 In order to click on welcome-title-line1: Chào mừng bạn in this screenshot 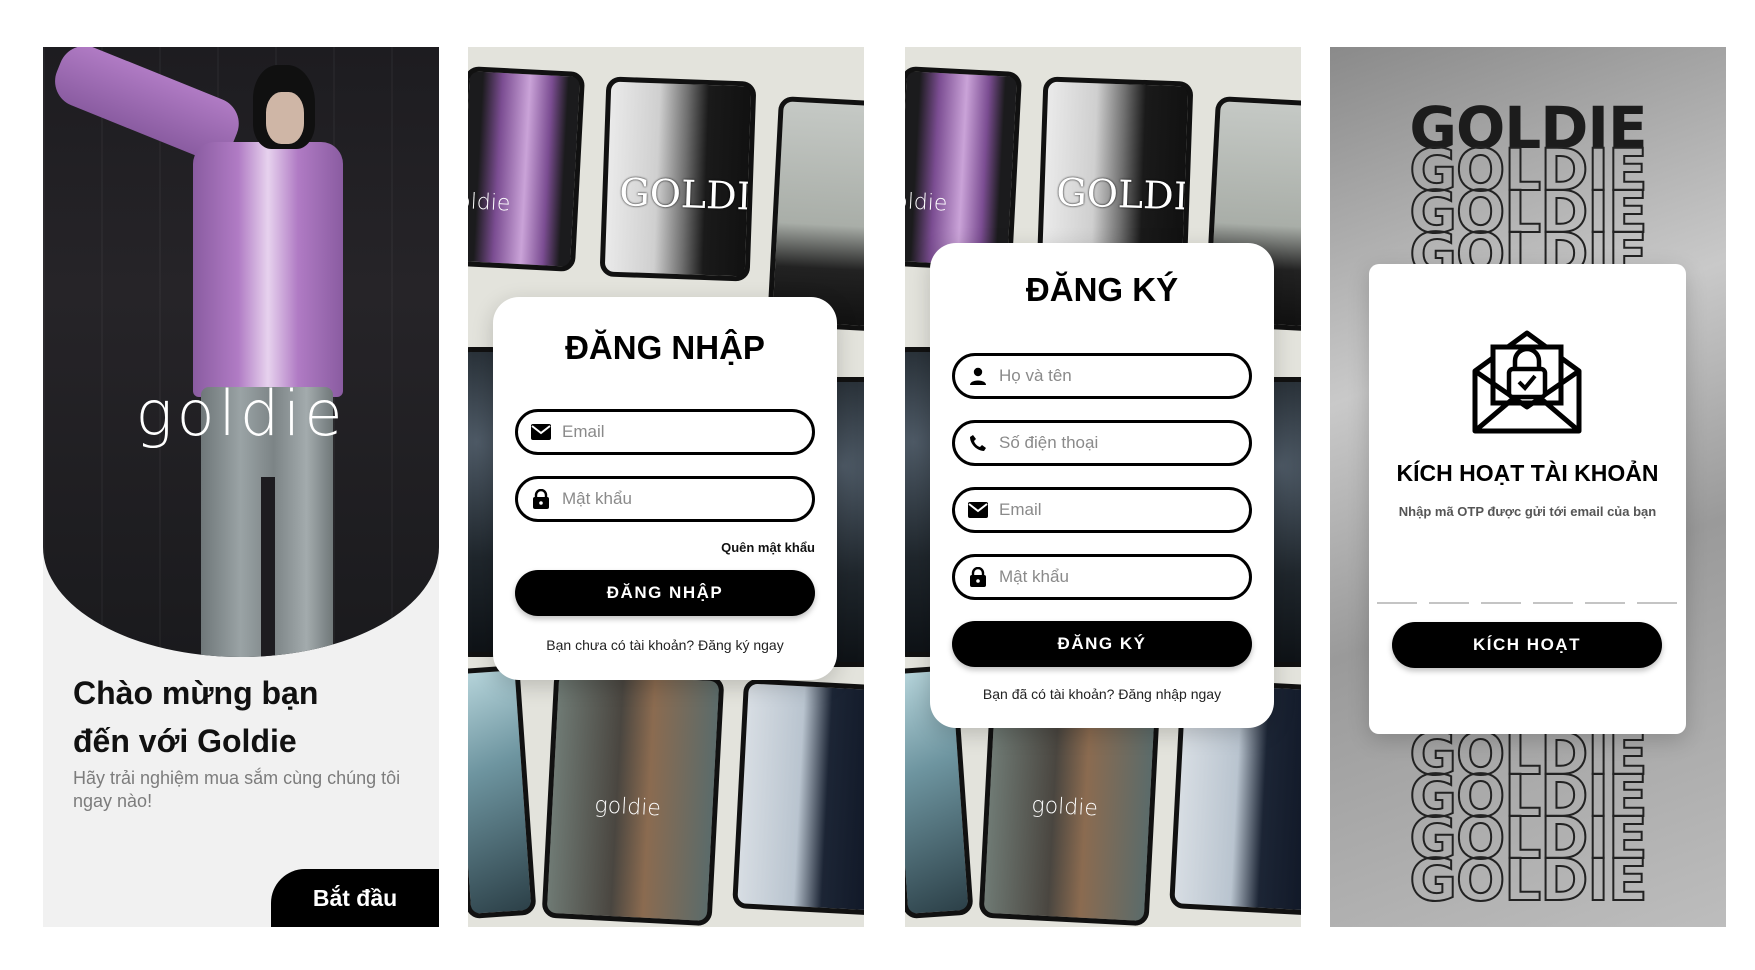, I will do `click(196, 693)`.